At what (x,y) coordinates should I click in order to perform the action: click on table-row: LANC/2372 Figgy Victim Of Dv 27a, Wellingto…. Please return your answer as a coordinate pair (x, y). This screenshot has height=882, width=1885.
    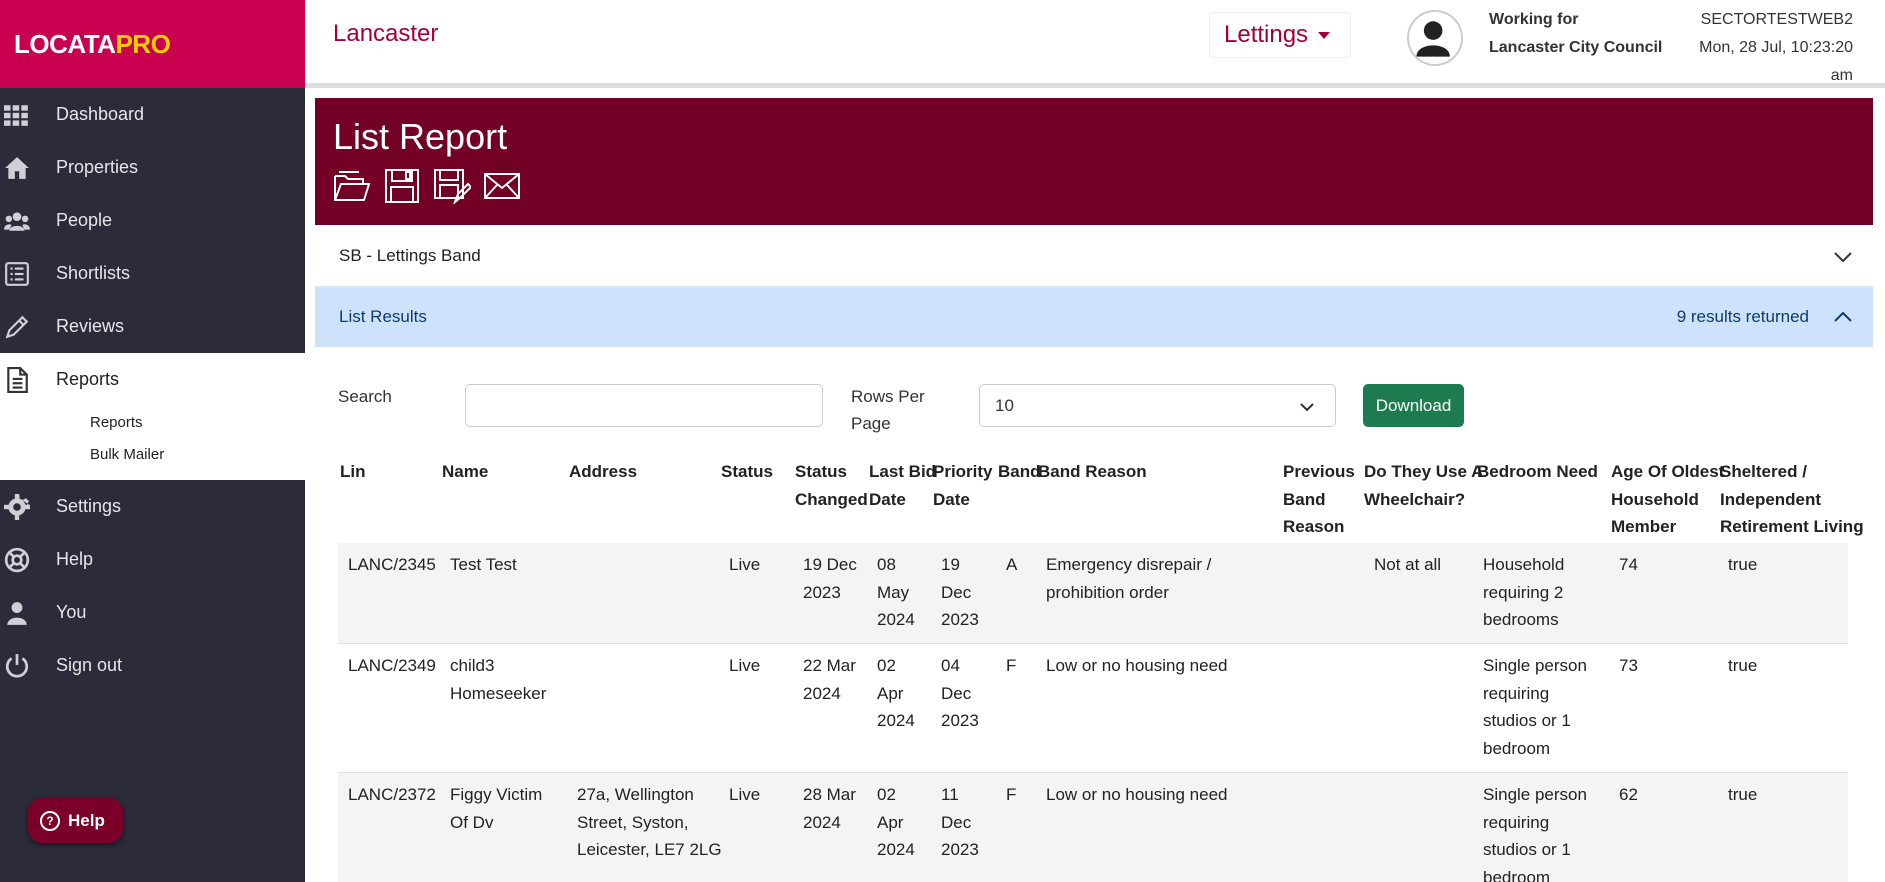
    Looking at the image, I should click on (1093, 827).